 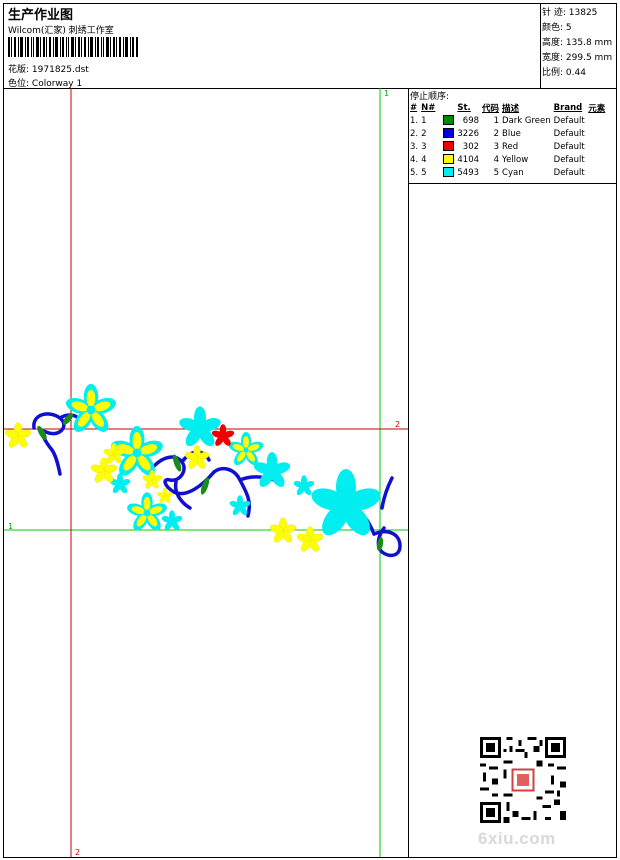 What do you see at coordinates (496, 133) in the screenshot?
I see `row-code: 2` at bounding box center [496, 133].